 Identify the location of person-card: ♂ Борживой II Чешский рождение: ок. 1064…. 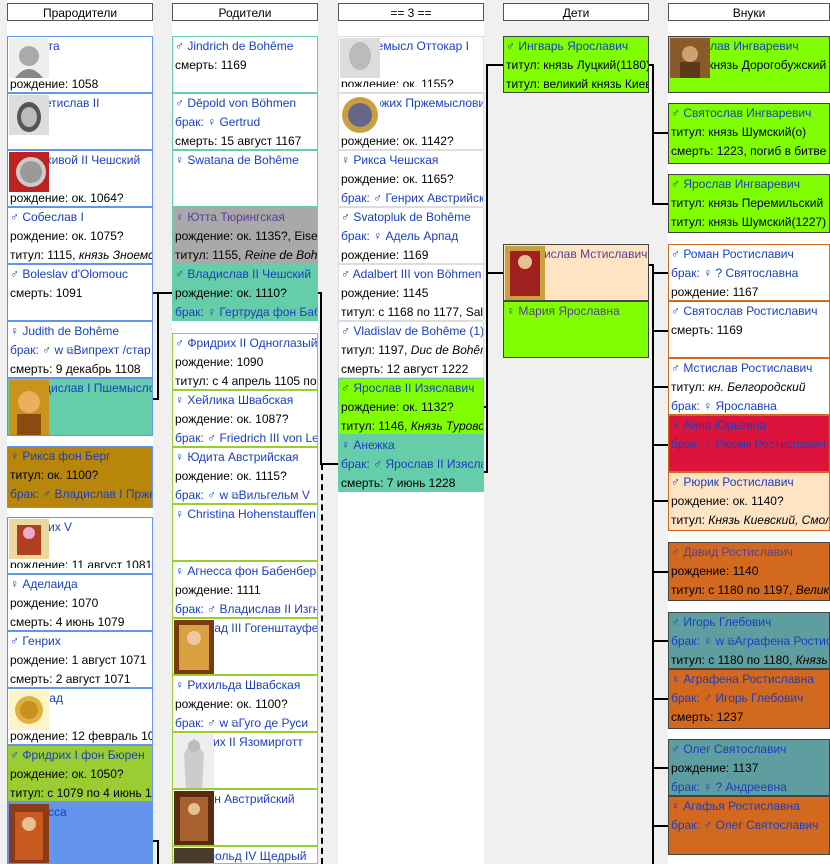
(80, 178).